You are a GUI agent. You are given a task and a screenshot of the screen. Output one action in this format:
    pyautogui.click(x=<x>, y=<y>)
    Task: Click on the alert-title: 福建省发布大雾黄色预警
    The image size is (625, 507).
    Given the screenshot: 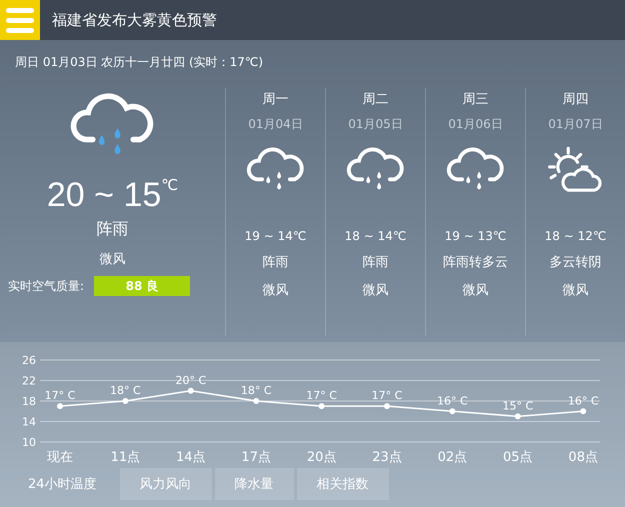 What is the action you would take?
    pyautogui.click(x=134, y=20)
    